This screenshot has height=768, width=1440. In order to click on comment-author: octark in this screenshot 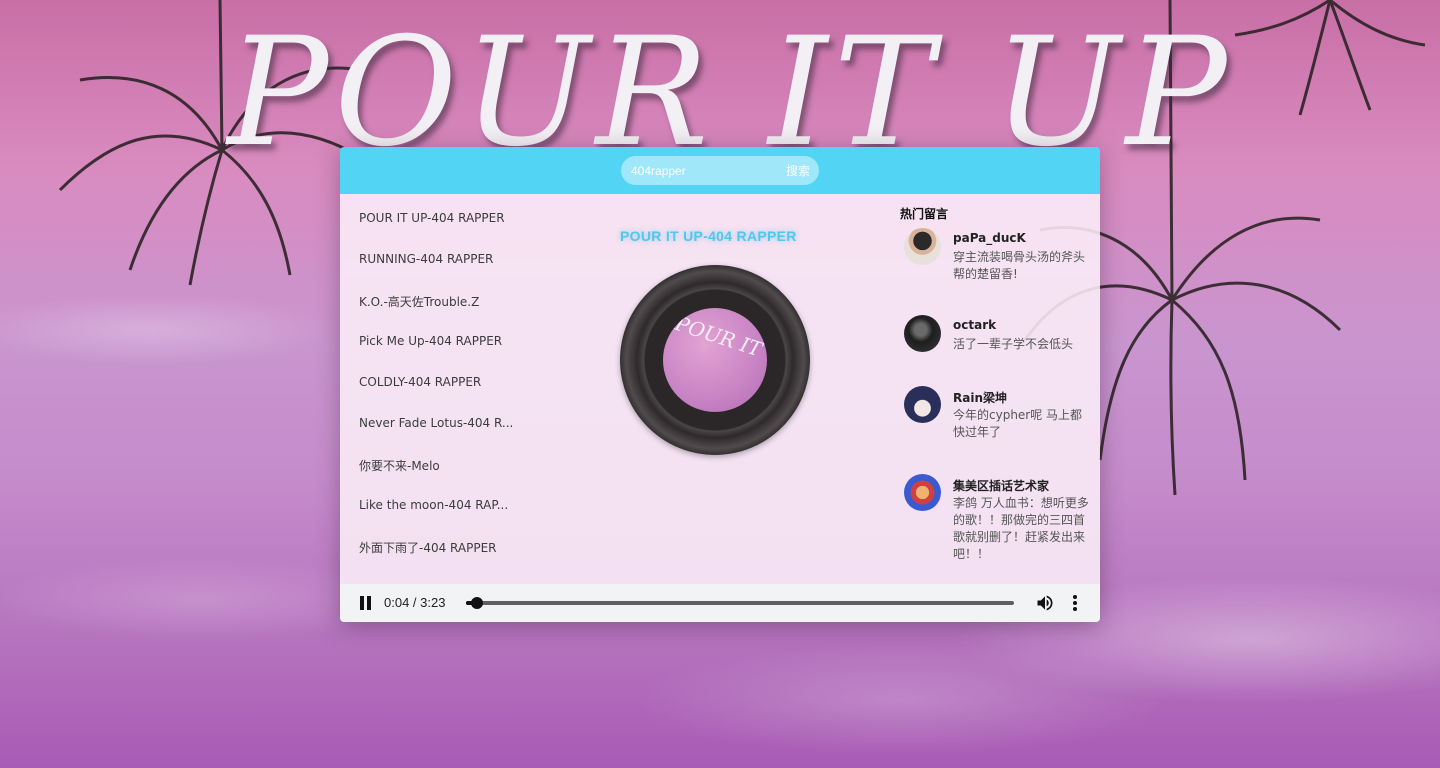, I will do `click(975, 325)`.